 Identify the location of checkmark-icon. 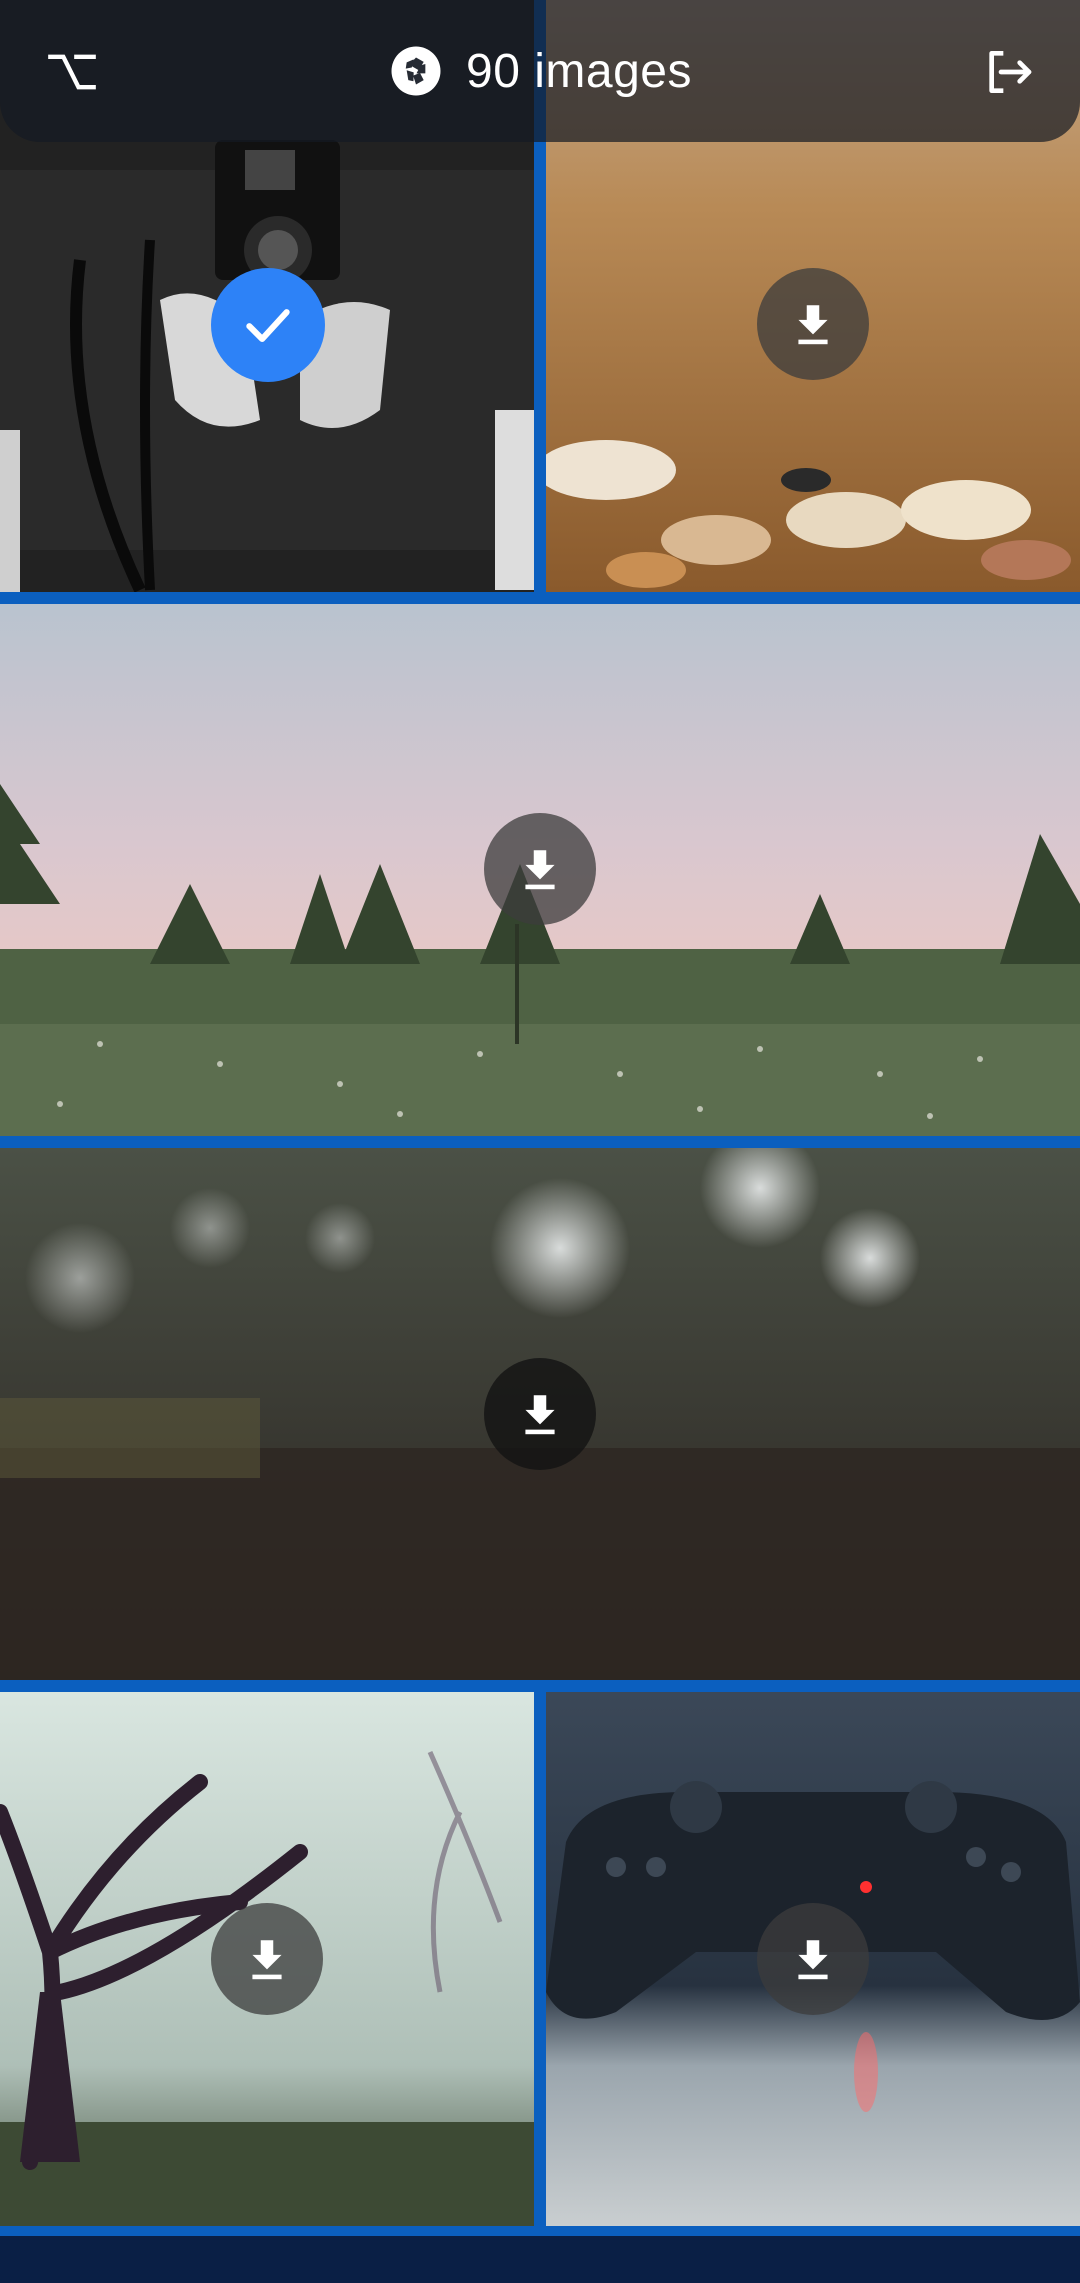
(268, 326).